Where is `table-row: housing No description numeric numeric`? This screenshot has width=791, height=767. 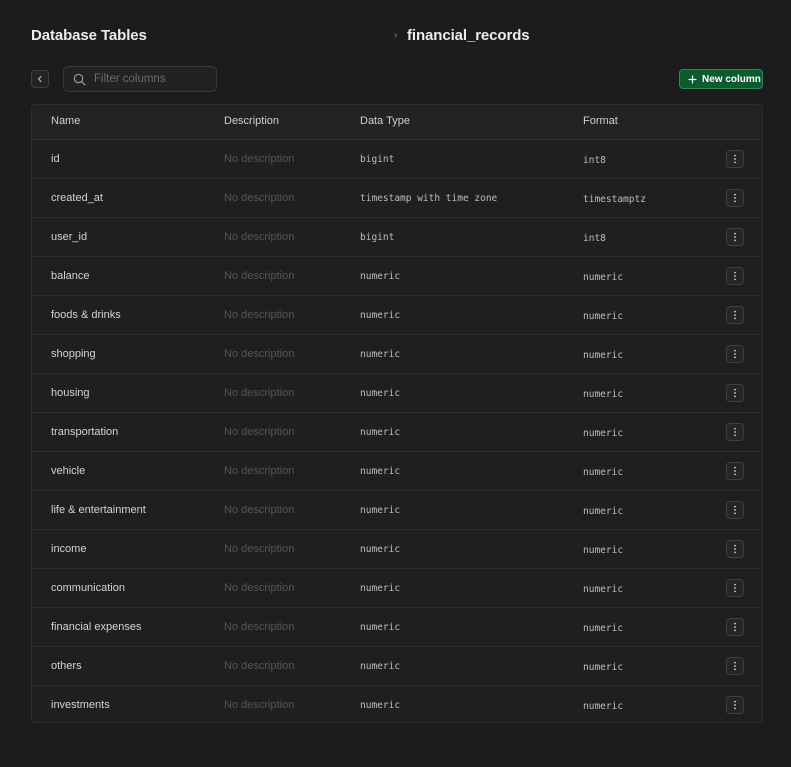
table-row: housing No description numeric numeric is located at coordinates (397, 393).